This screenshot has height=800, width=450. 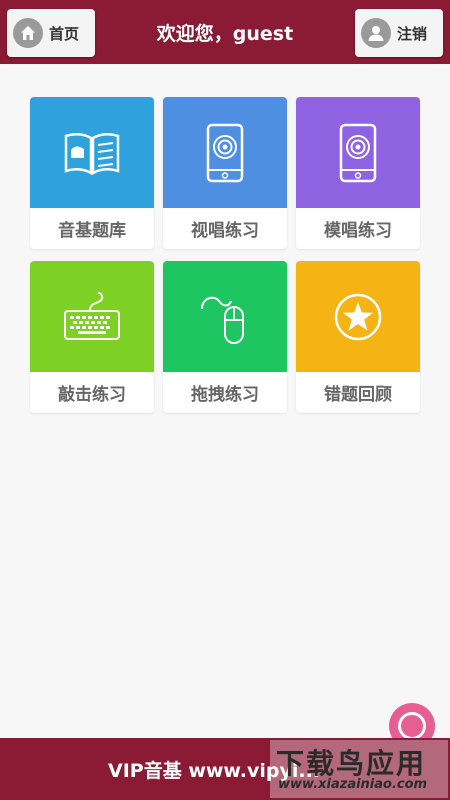 I want to click on keyboard-icon, so click(x=92, y=316).